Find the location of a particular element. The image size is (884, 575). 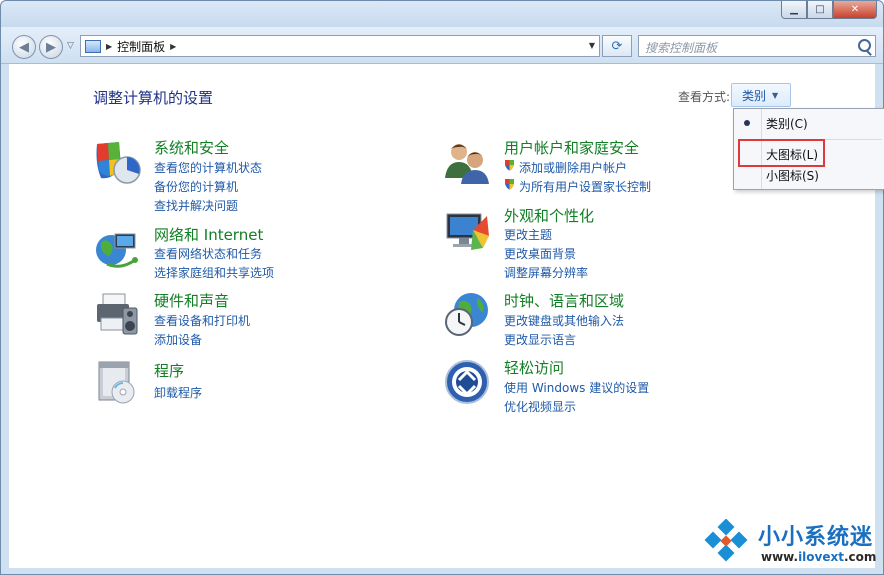

back-button: ◀ is located at coordinates (24, 47).